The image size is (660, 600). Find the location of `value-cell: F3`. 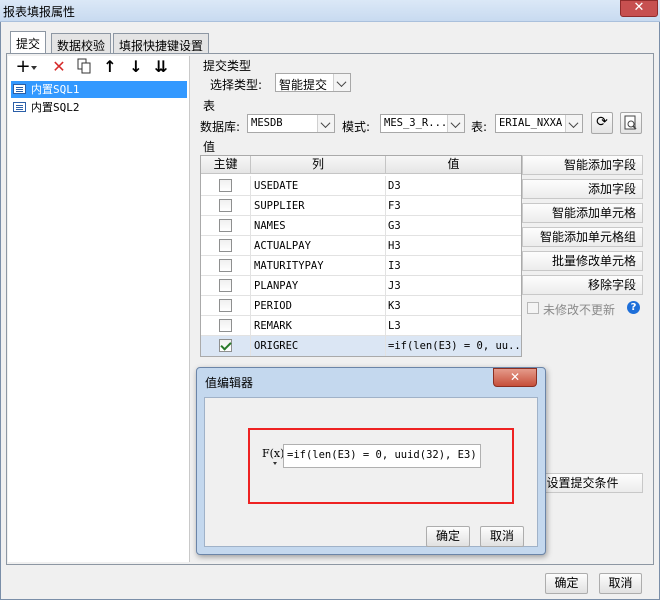

value-cell: F3 is located at coordinates (453, 206).